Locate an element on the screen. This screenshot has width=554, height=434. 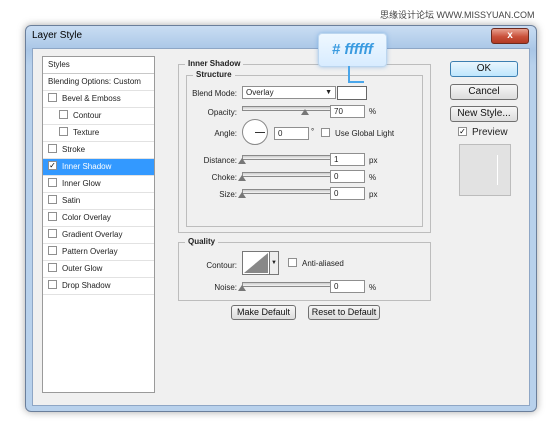
contour-label: Contour: is located at coordinates (221, 265).